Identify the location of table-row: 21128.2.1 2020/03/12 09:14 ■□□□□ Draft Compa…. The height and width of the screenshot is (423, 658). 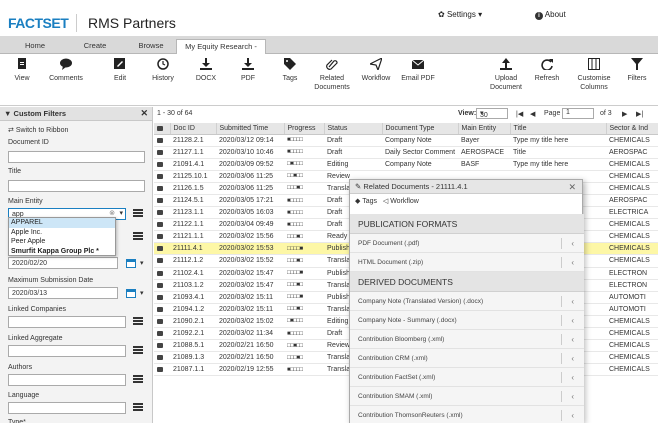
(406, 140).